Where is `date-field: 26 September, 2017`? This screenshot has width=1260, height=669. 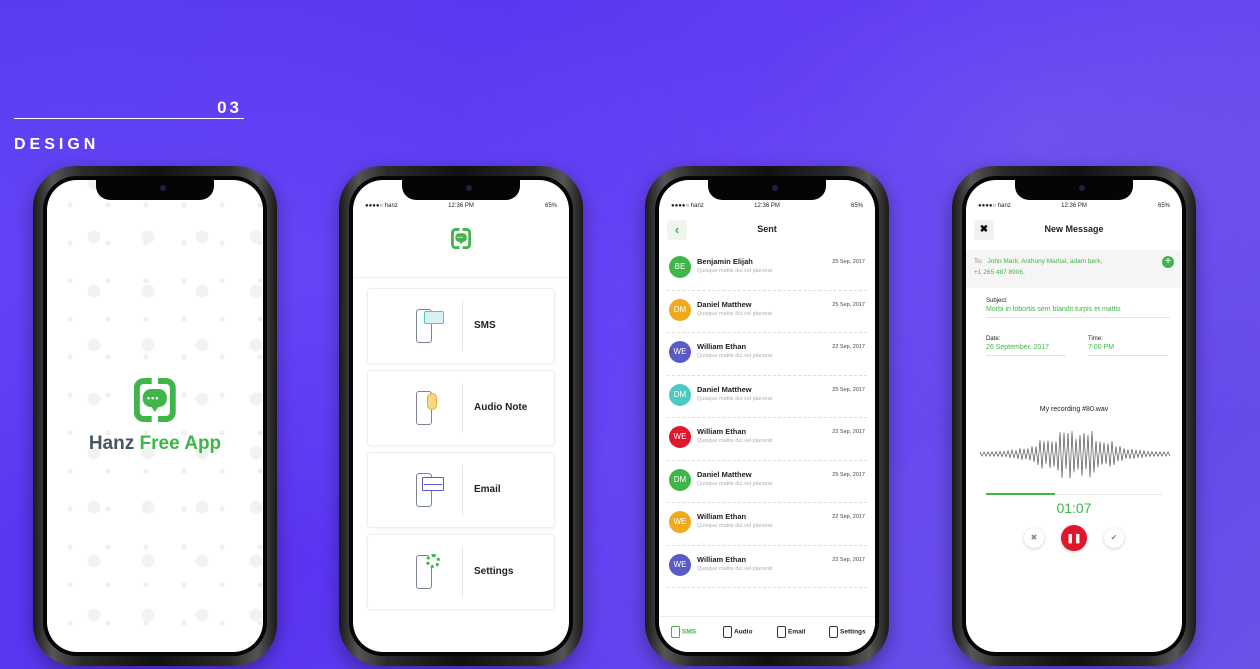
date-field: 26 September, 2017 is located at coordinates (1026, 350).